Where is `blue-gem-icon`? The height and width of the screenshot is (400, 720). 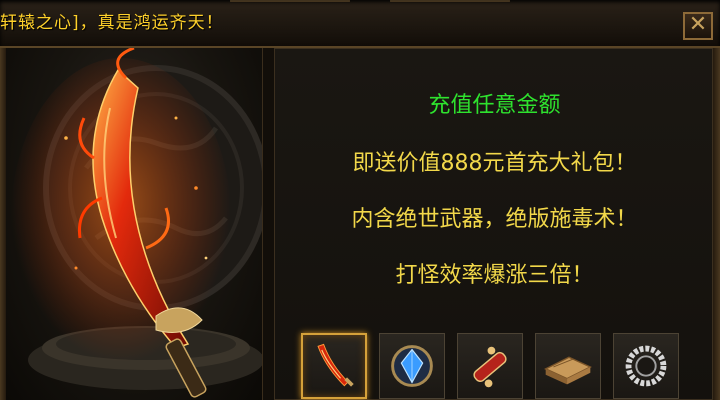
blue-gem-icon is located at coordinates (412, 366).